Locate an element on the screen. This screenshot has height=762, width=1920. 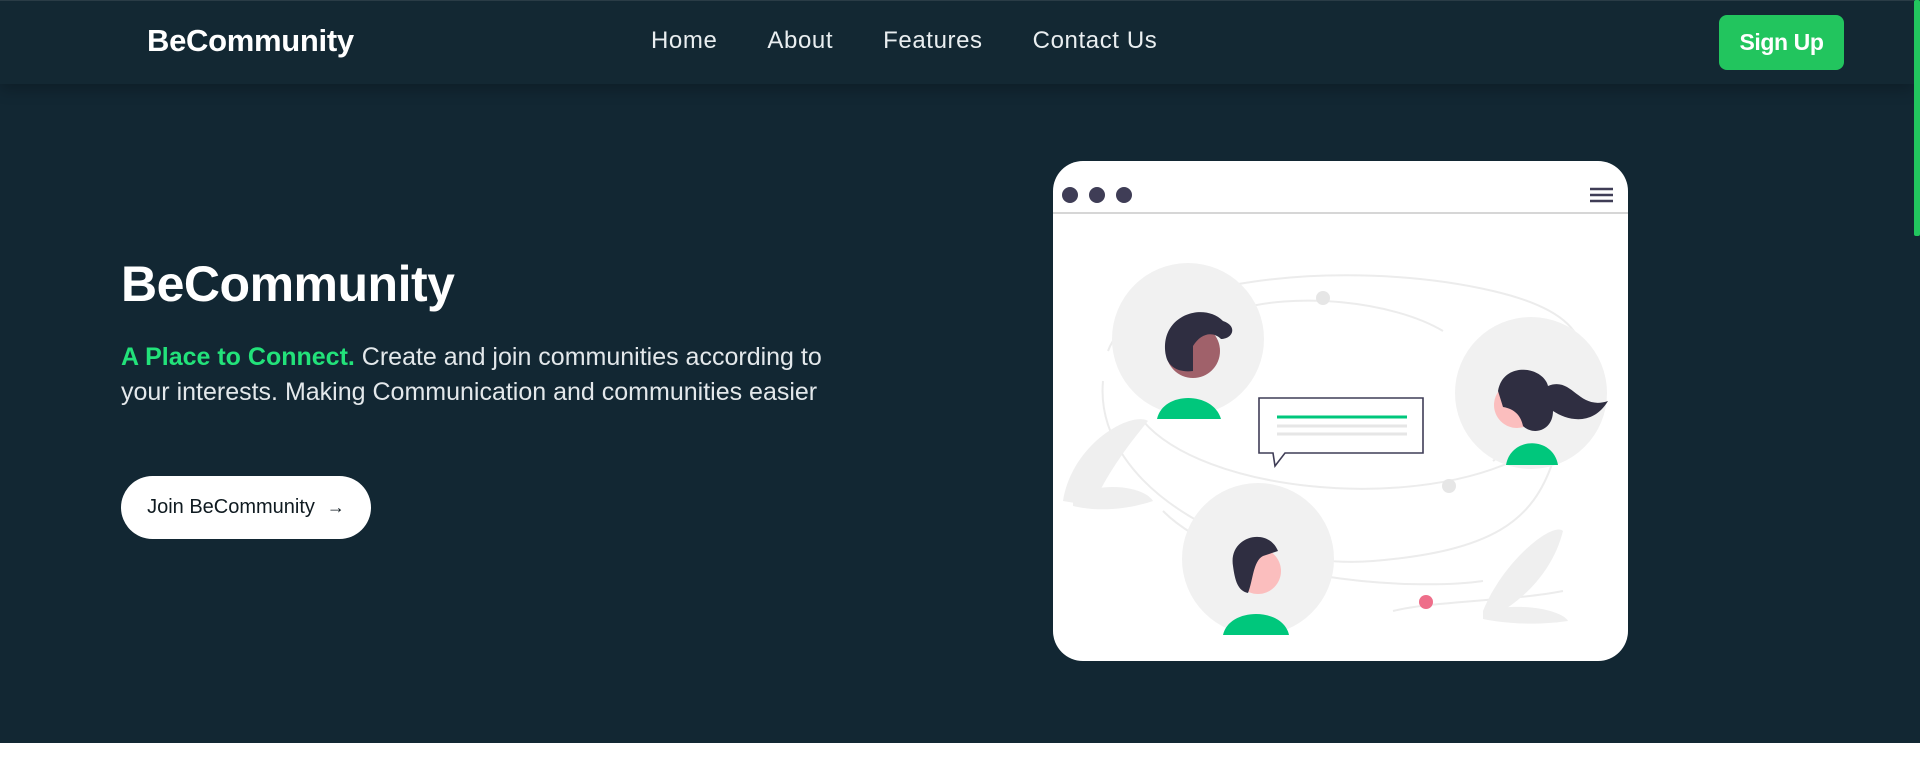
notification-dot-icon is located at coordinates (1426, 602).